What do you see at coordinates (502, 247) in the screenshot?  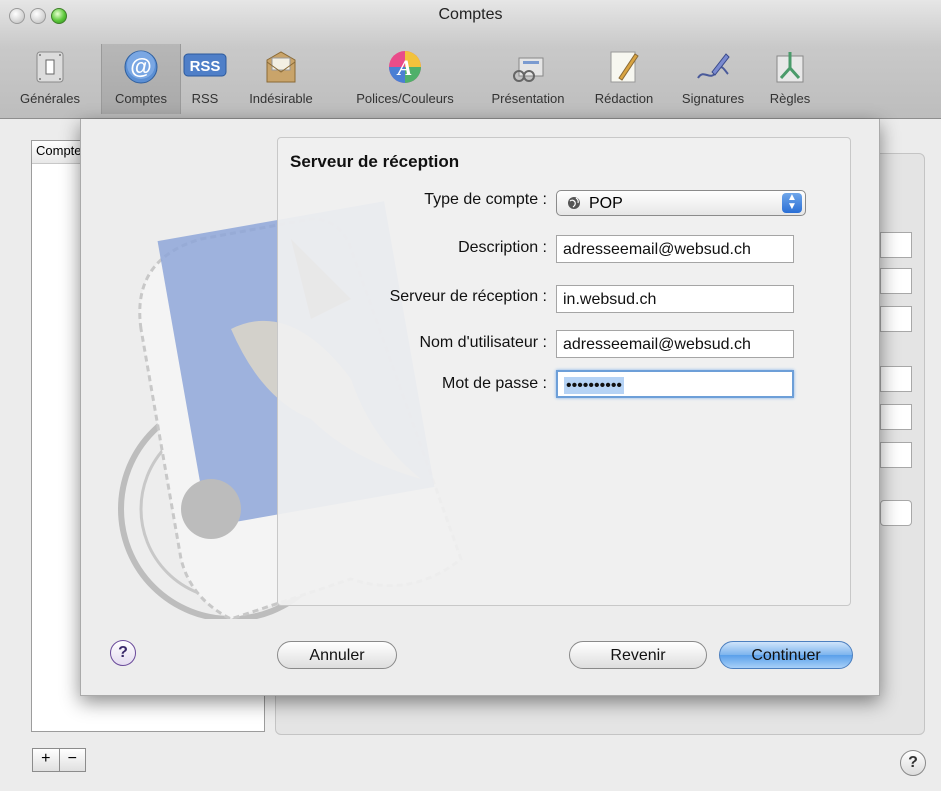 I see `description-label: Description :` at bounding box center [502, 247].